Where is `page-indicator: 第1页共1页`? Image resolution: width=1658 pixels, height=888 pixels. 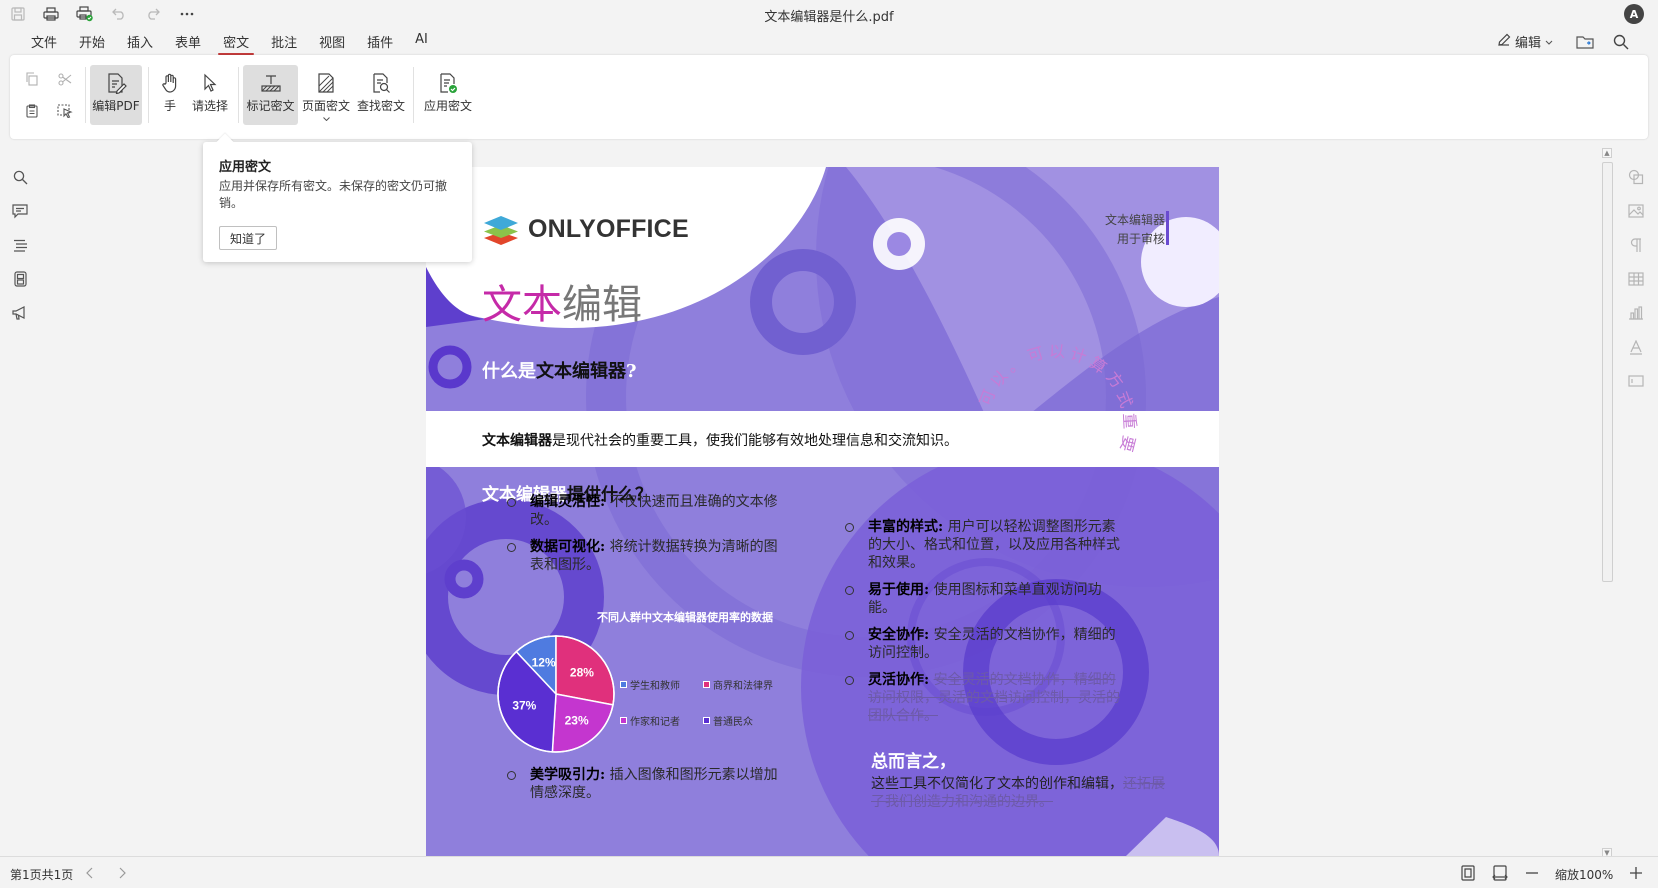 page-indicator: 第1页共1页 is located at coordinates (42, 875).